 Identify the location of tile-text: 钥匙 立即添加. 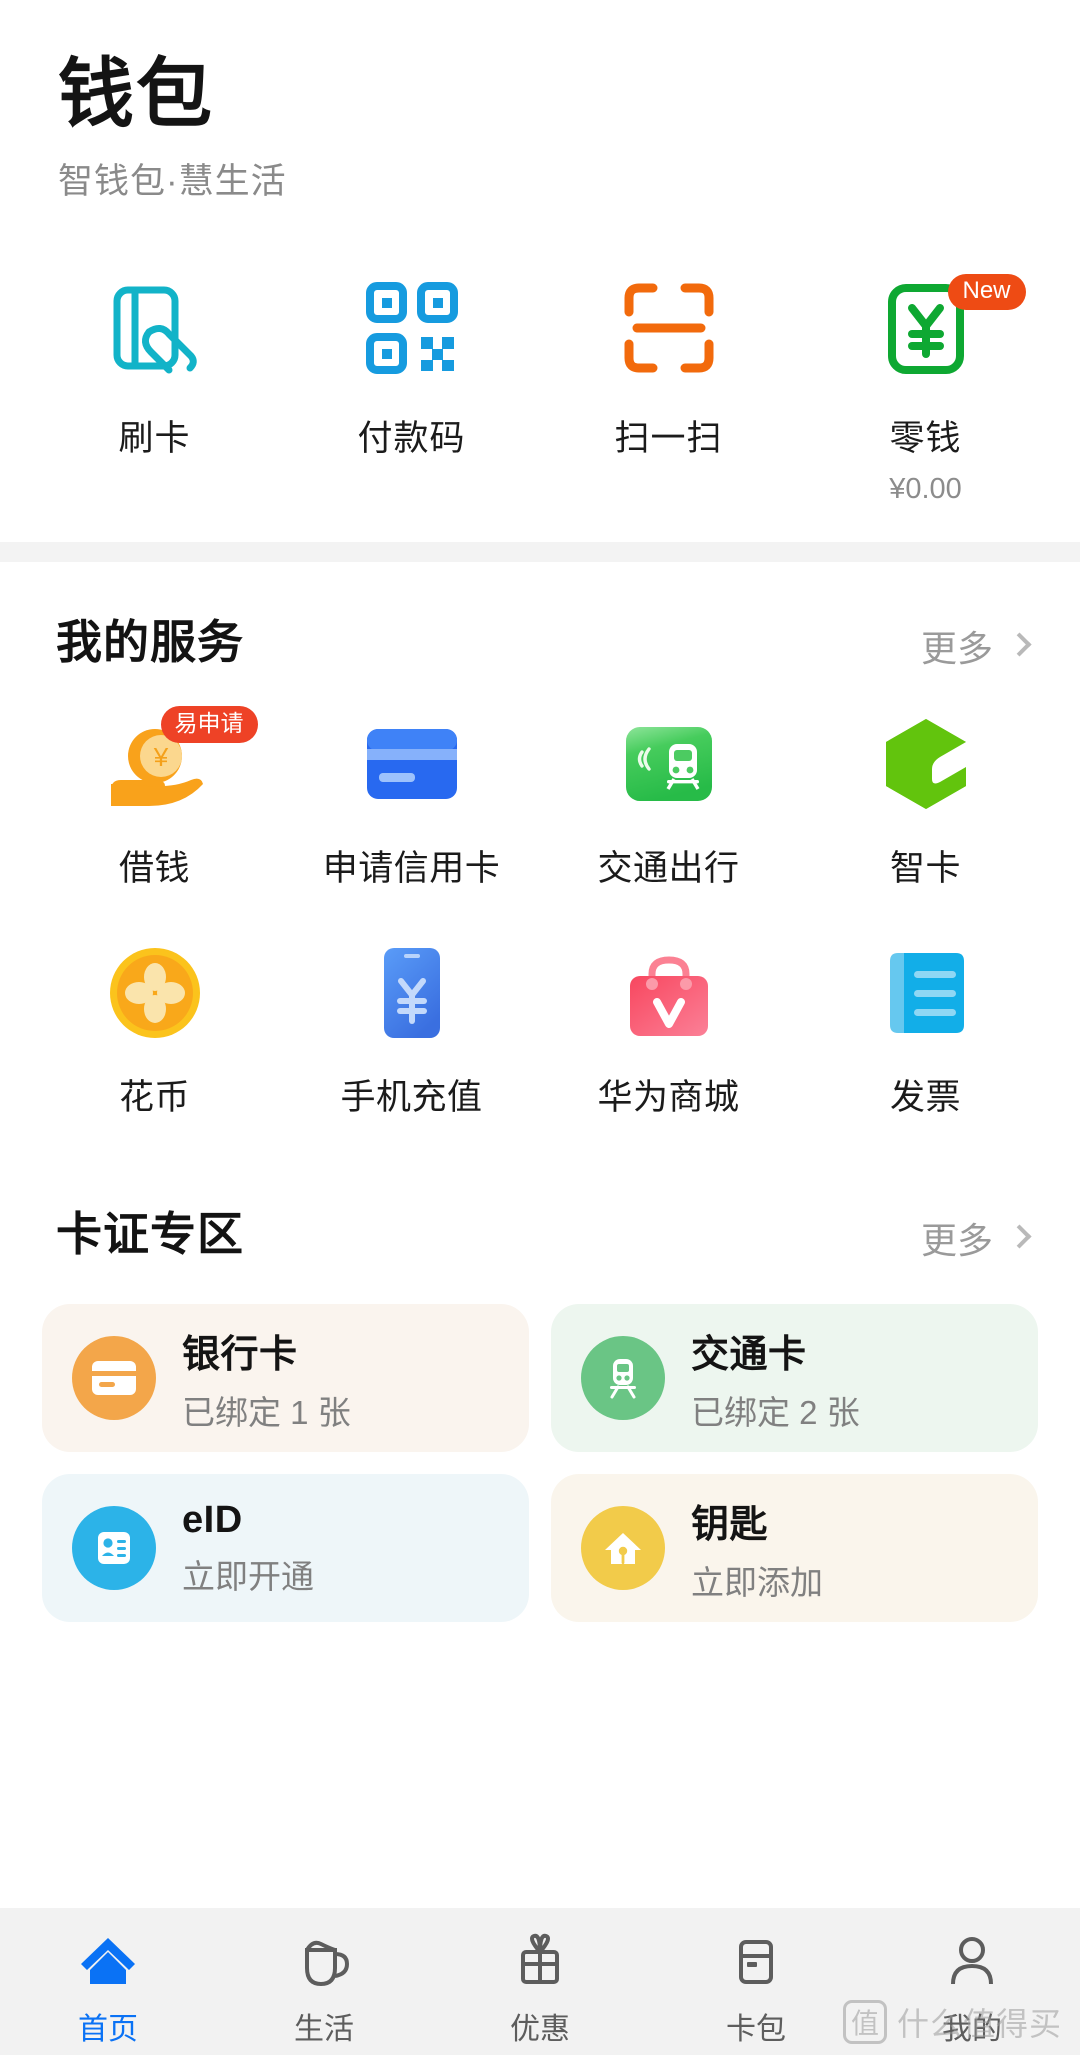
(757, 1548).